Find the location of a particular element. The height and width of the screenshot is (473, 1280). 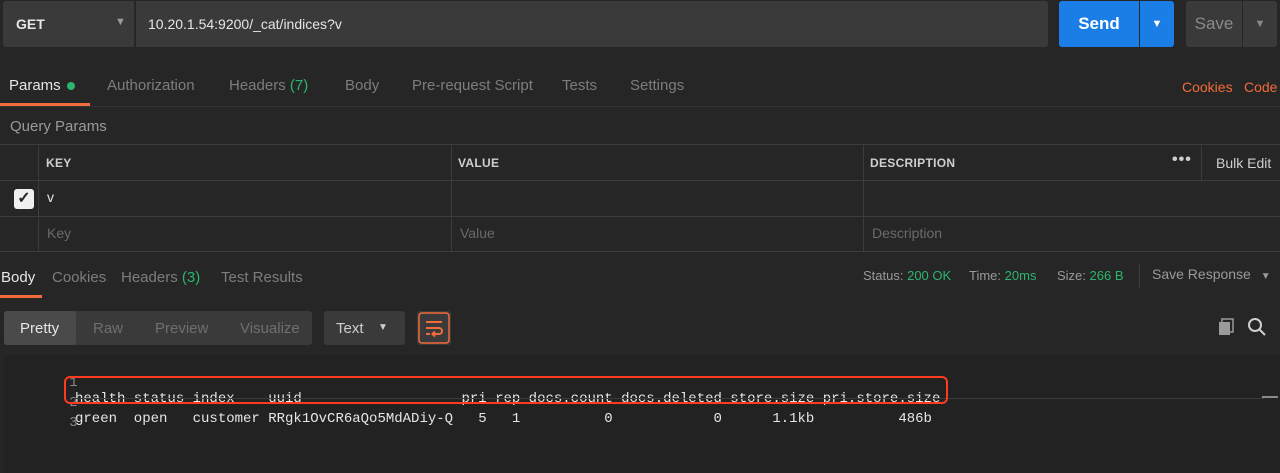

time-value: 20ms is located at coordinates (1020, 275).